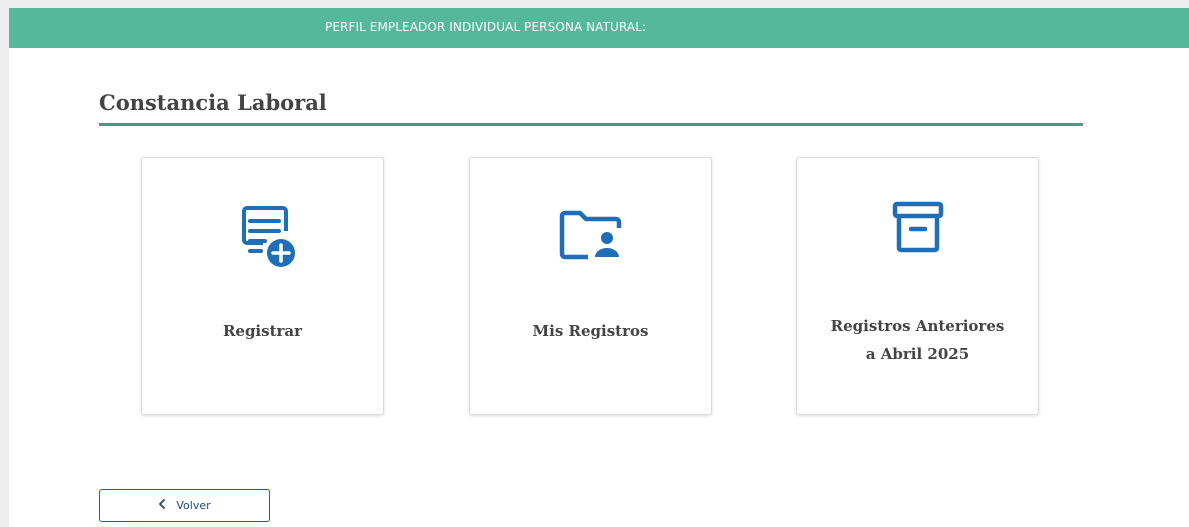  I want to click on archive-box-icon, so click(918, 227).